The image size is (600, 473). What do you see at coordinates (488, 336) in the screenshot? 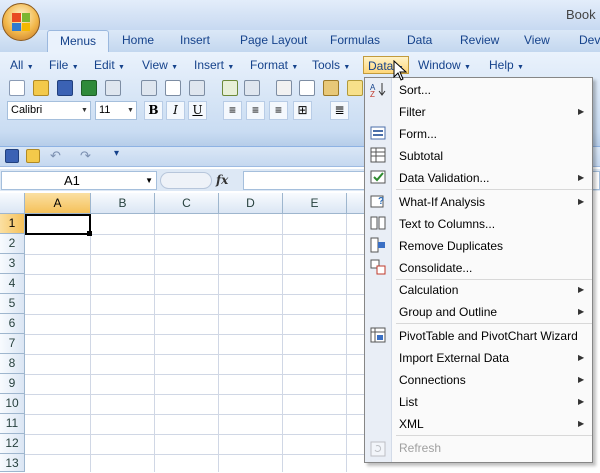
I see `menu-item-pivottable-wizard: PivotTable and PivotChart Wizard` at bounding box center [488, 336].